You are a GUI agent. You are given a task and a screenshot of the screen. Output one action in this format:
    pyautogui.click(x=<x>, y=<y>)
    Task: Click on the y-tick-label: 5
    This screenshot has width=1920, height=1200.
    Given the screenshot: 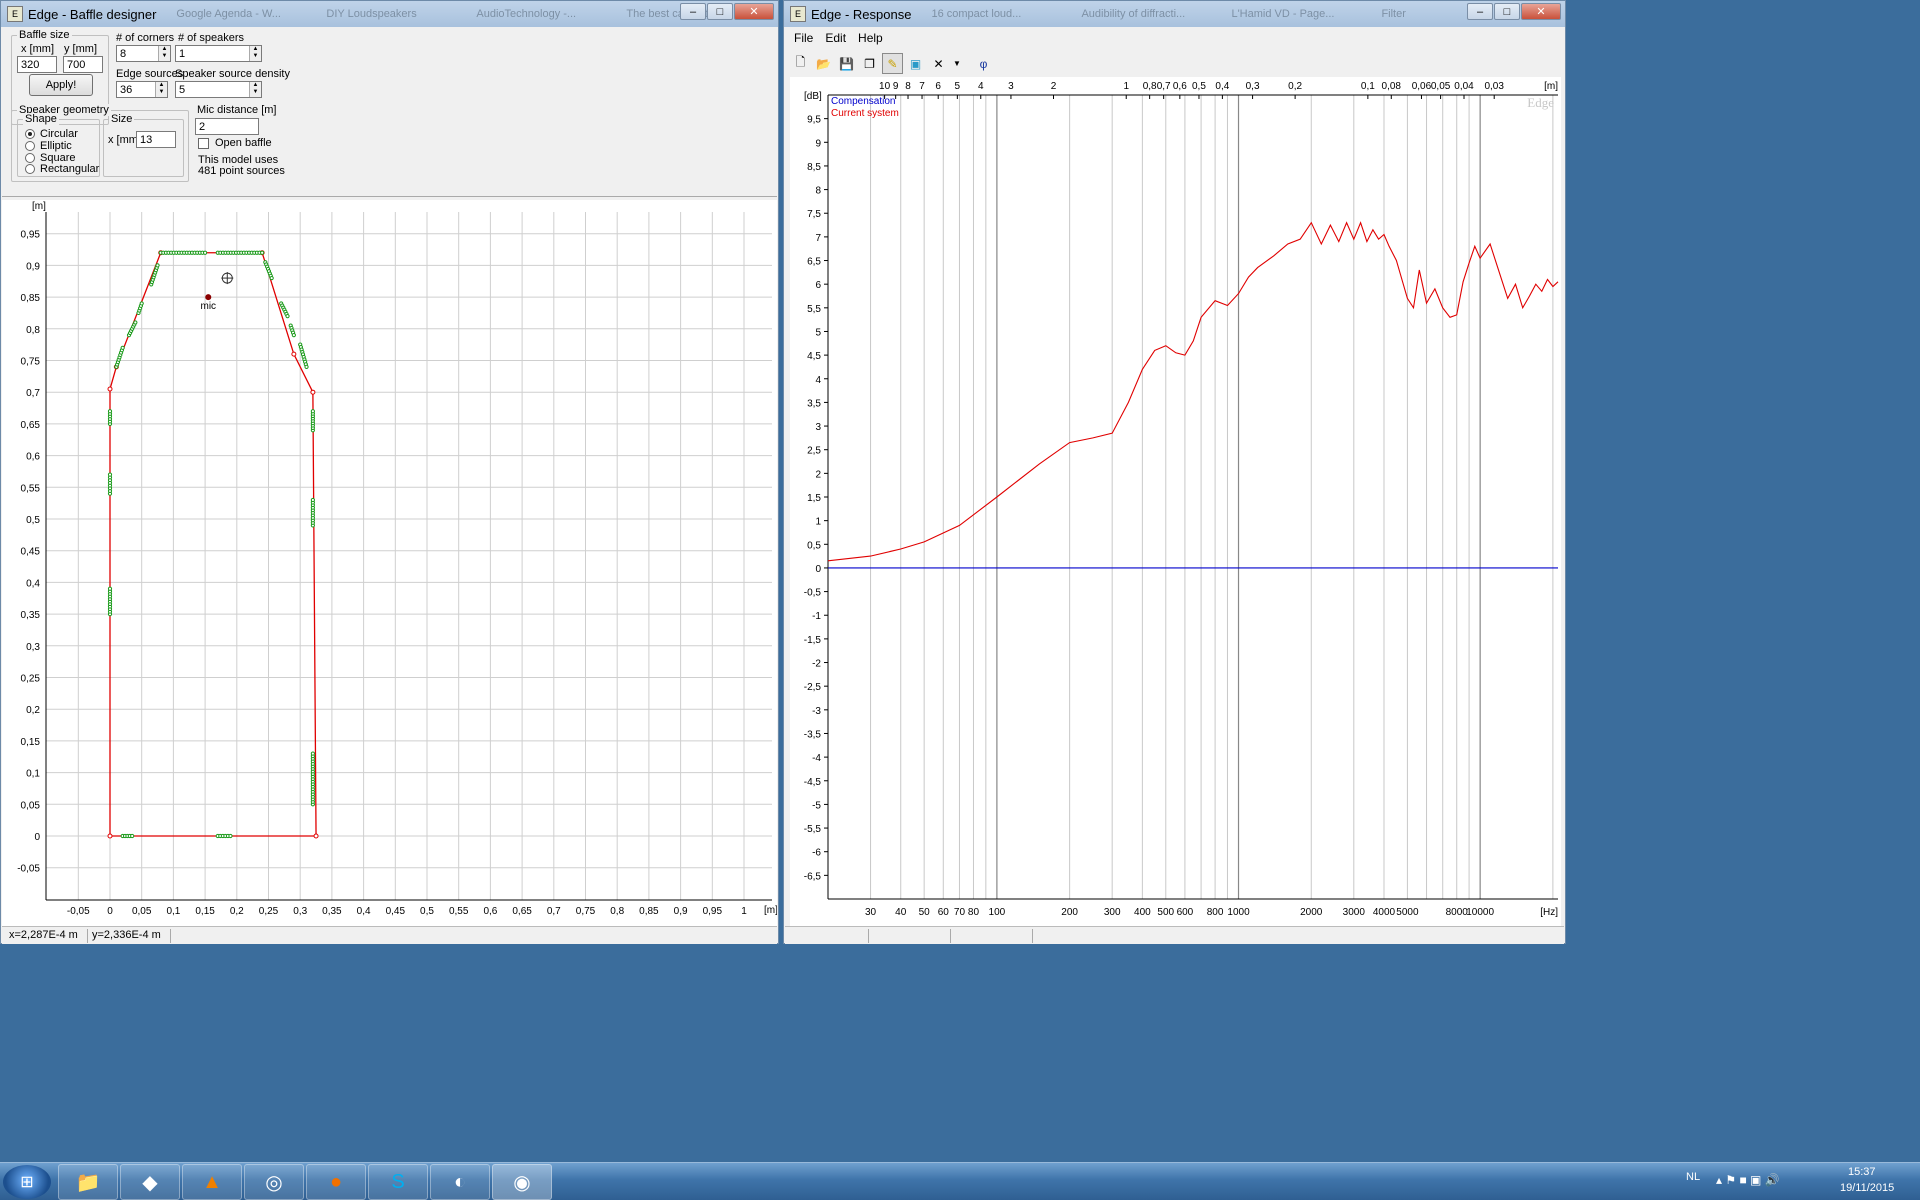 What is the action you would take?
    pyautogui.click(x=818, y=332)
    